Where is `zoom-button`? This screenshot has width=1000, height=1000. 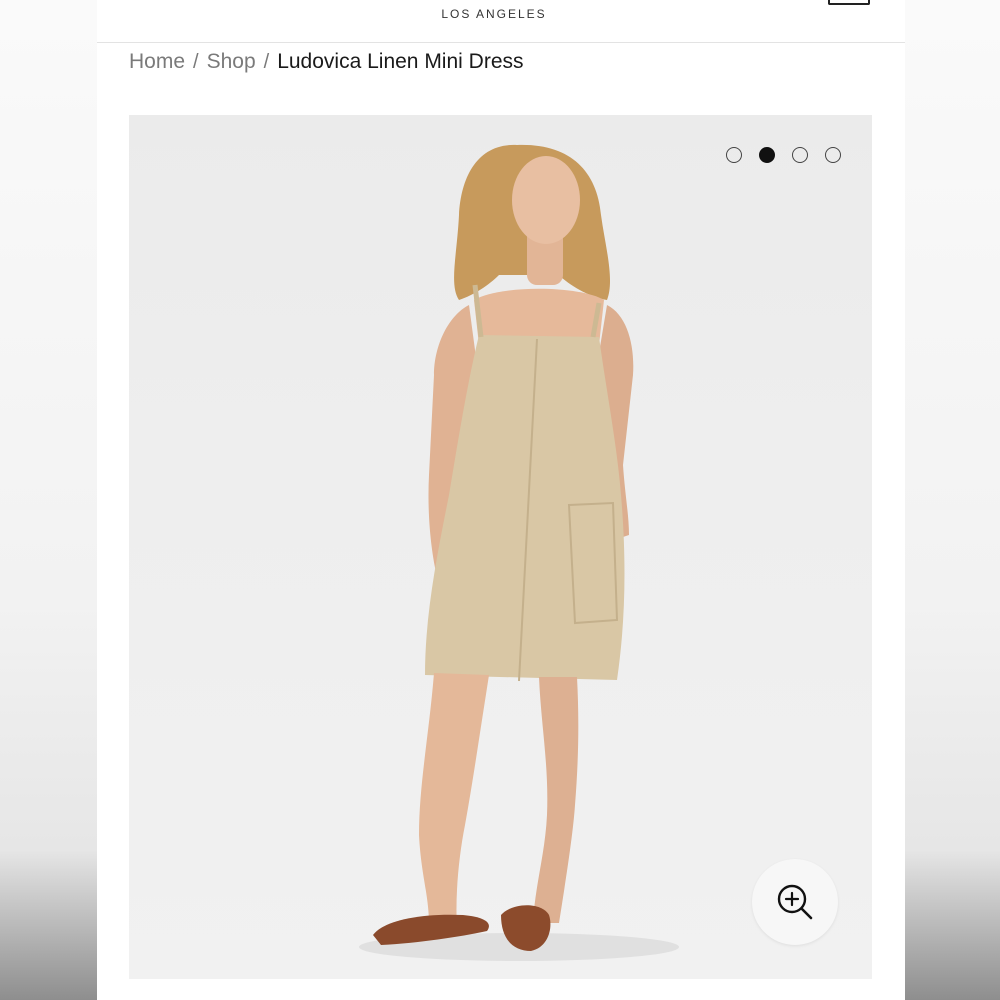
zoom-button is located at coordinates (795, 902).